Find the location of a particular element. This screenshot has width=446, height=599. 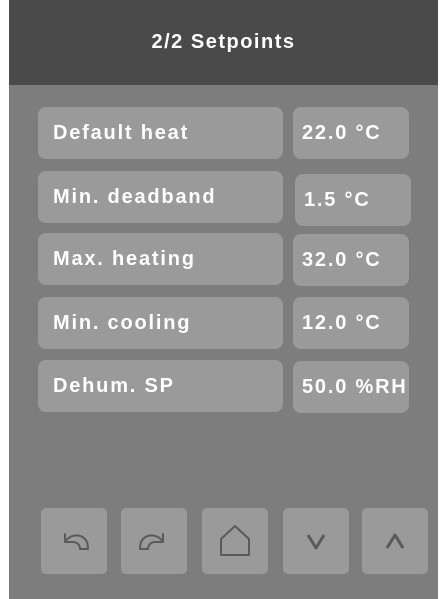

scroll-up-button is located at coordinates (395, 541).